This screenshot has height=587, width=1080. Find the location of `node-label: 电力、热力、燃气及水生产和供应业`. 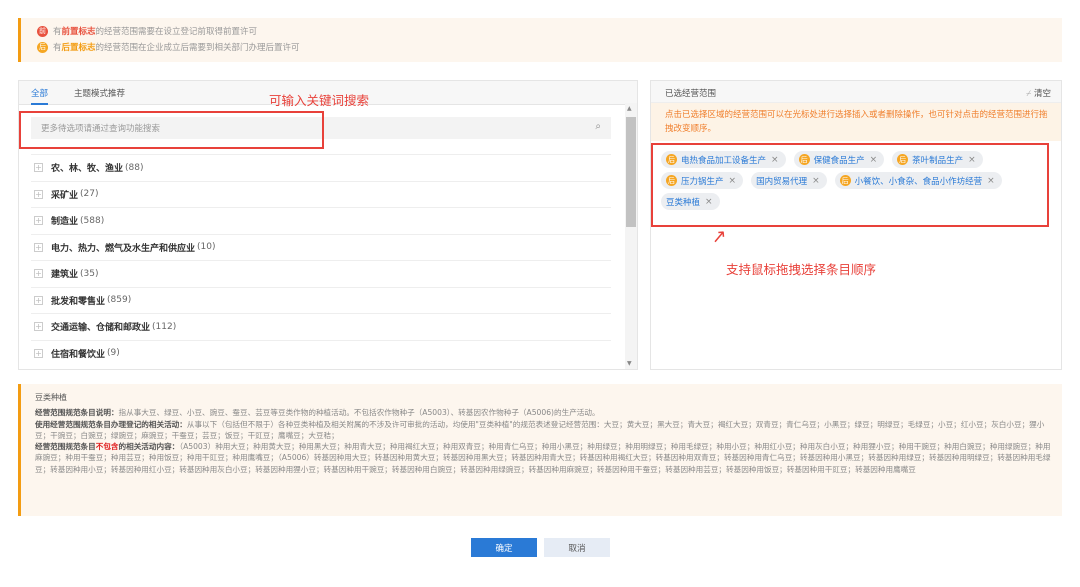

node-label: 电力、热力、燃气及水生产和供应业 is located at coordinates (123, 248).